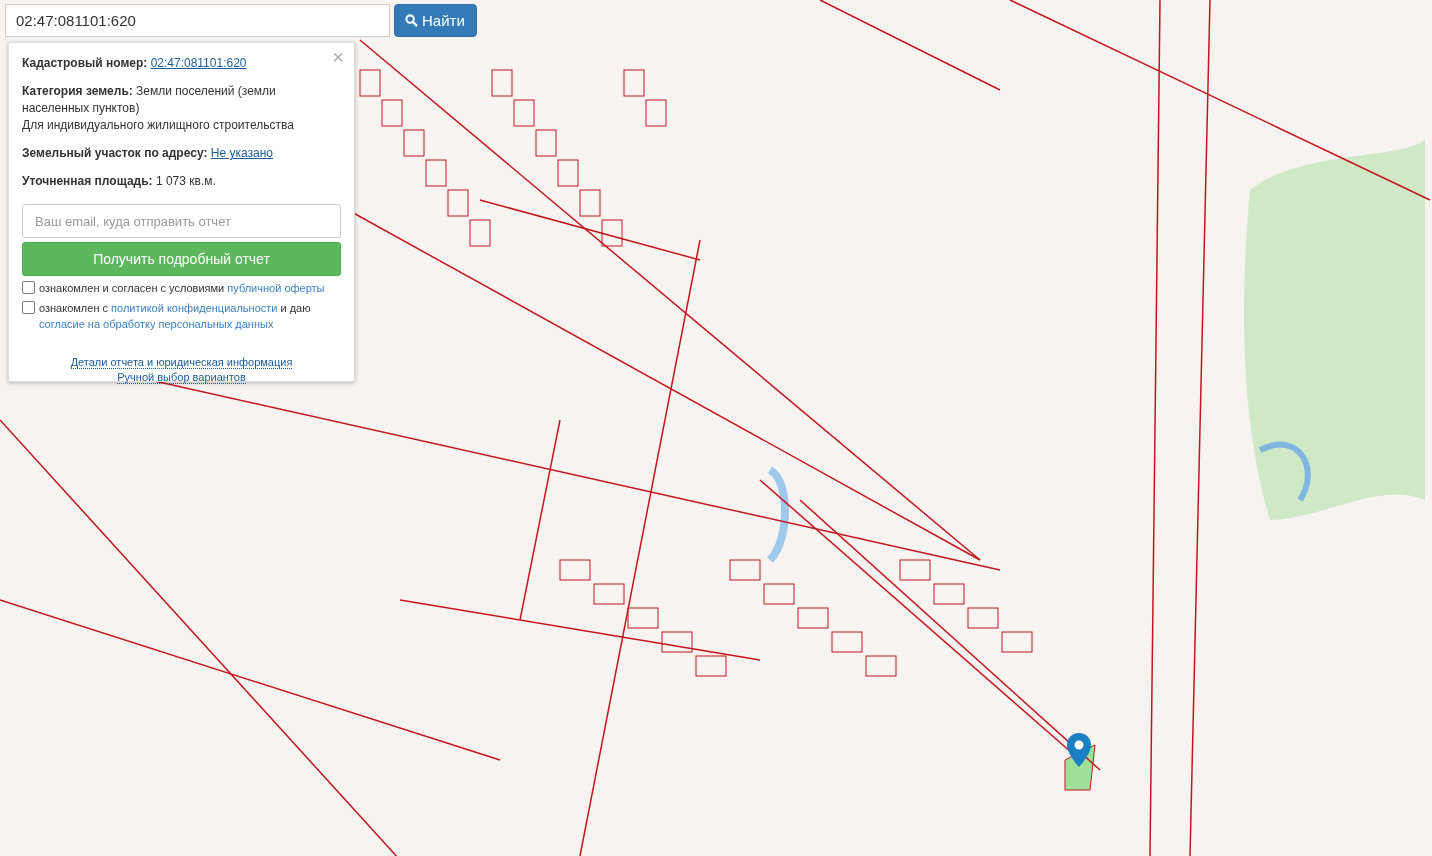  Describe the element at coordinates (175, 316) in the screenshot. I see `consent-text: ознакомлен с политикой конфиденциальности и даю согласие на обработку персональных данных` at that location.